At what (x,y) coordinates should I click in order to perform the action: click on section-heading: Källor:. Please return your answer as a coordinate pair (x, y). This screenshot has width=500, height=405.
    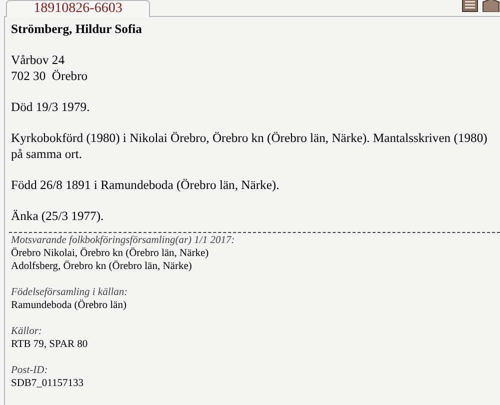
    Looking at the image, I should click on (27, 331).